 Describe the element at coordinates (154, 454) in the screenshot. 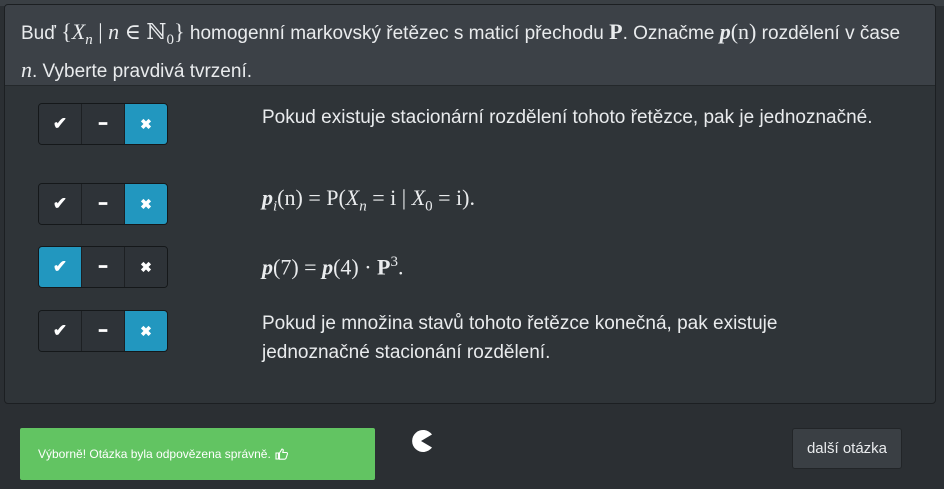

I see `feedback-text: Výborně! Otázka byla odpovězena správně.` at that location.